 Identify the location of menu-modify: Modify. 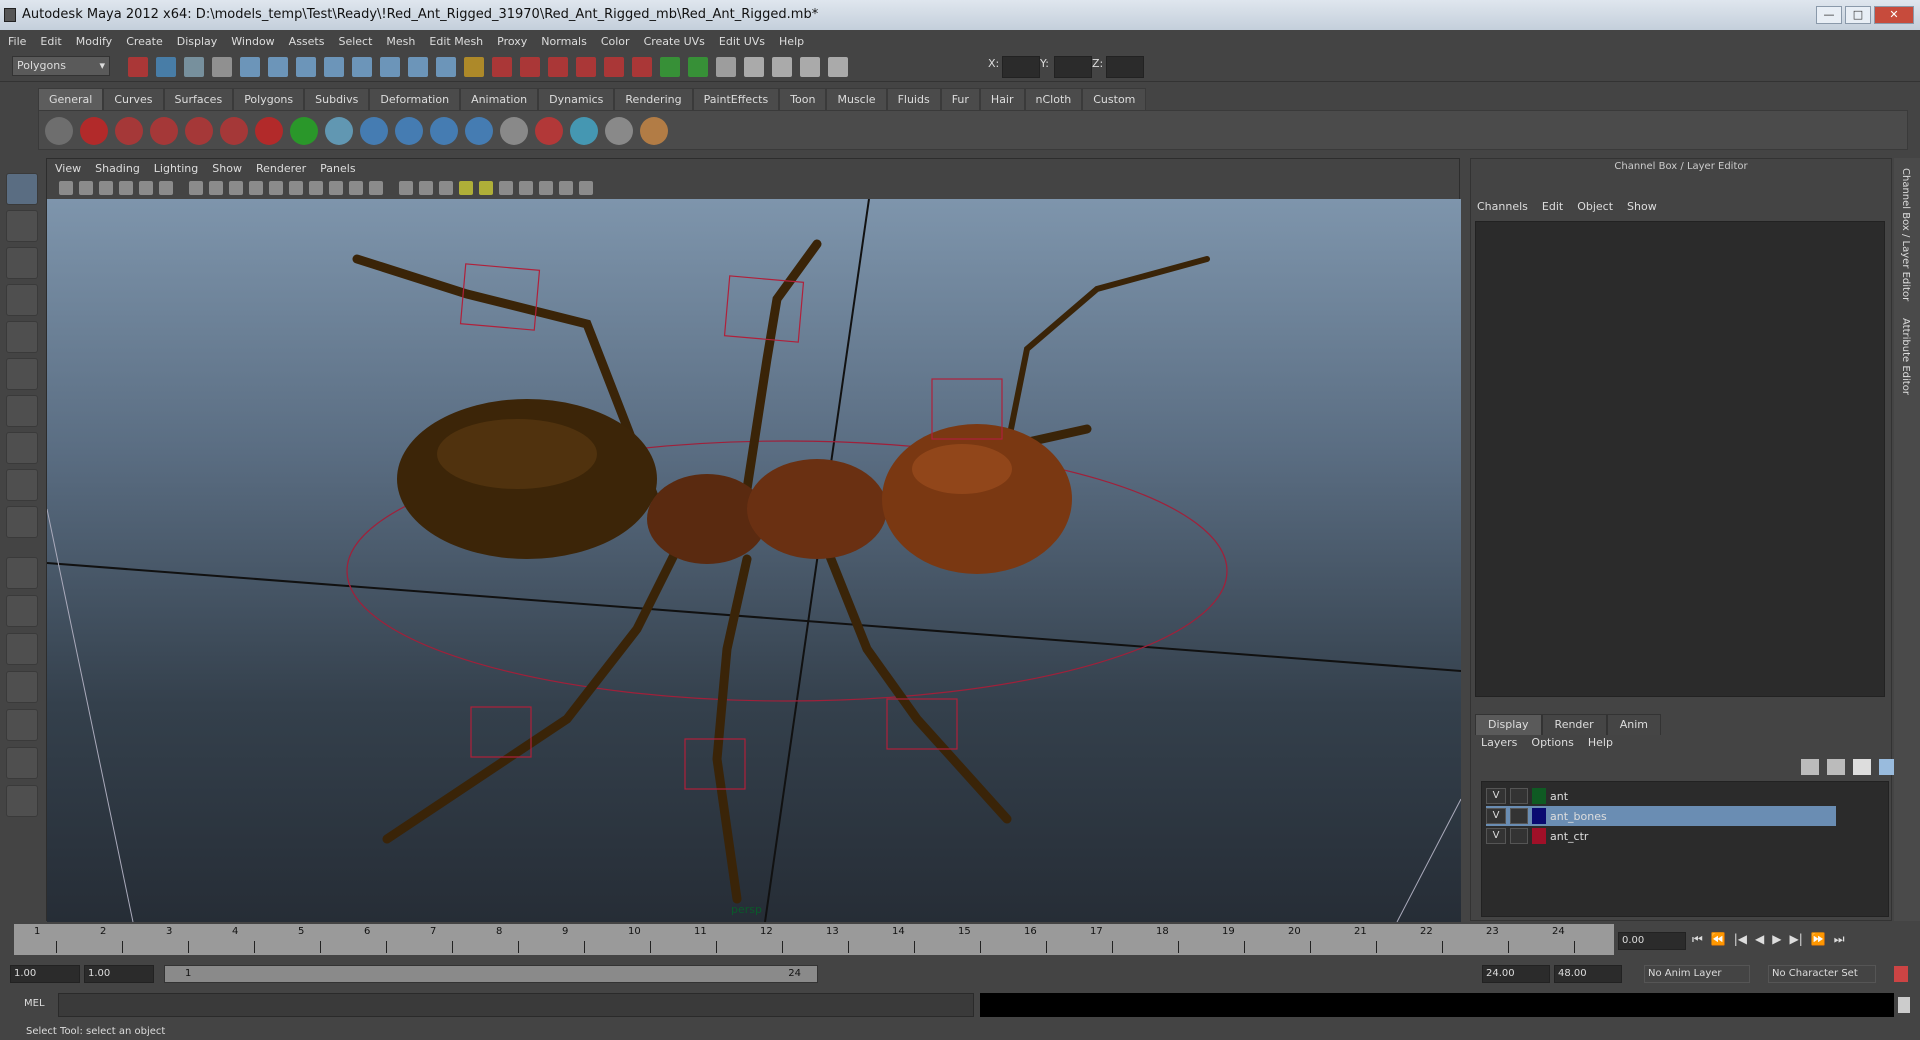
(98, 42).